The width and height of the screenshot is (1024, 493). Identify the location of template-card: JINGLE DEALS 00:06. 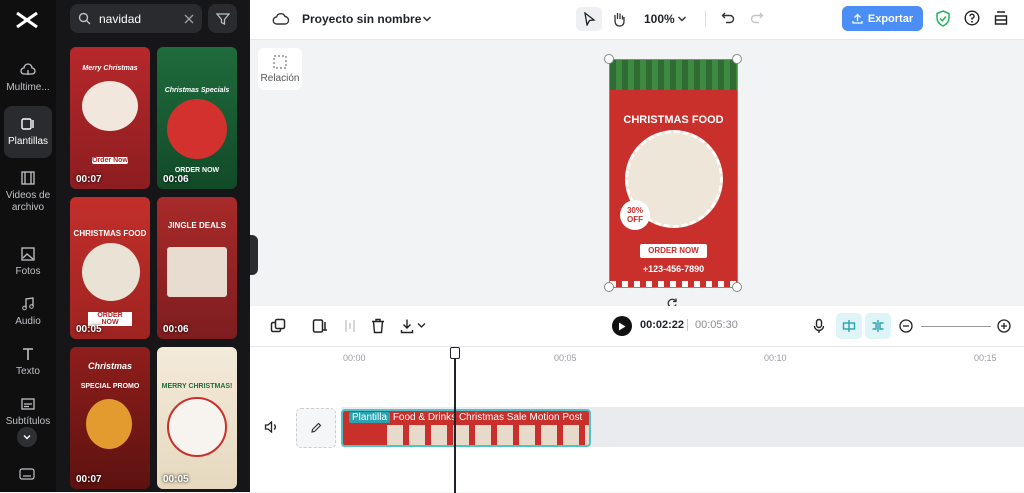
(197, 268).